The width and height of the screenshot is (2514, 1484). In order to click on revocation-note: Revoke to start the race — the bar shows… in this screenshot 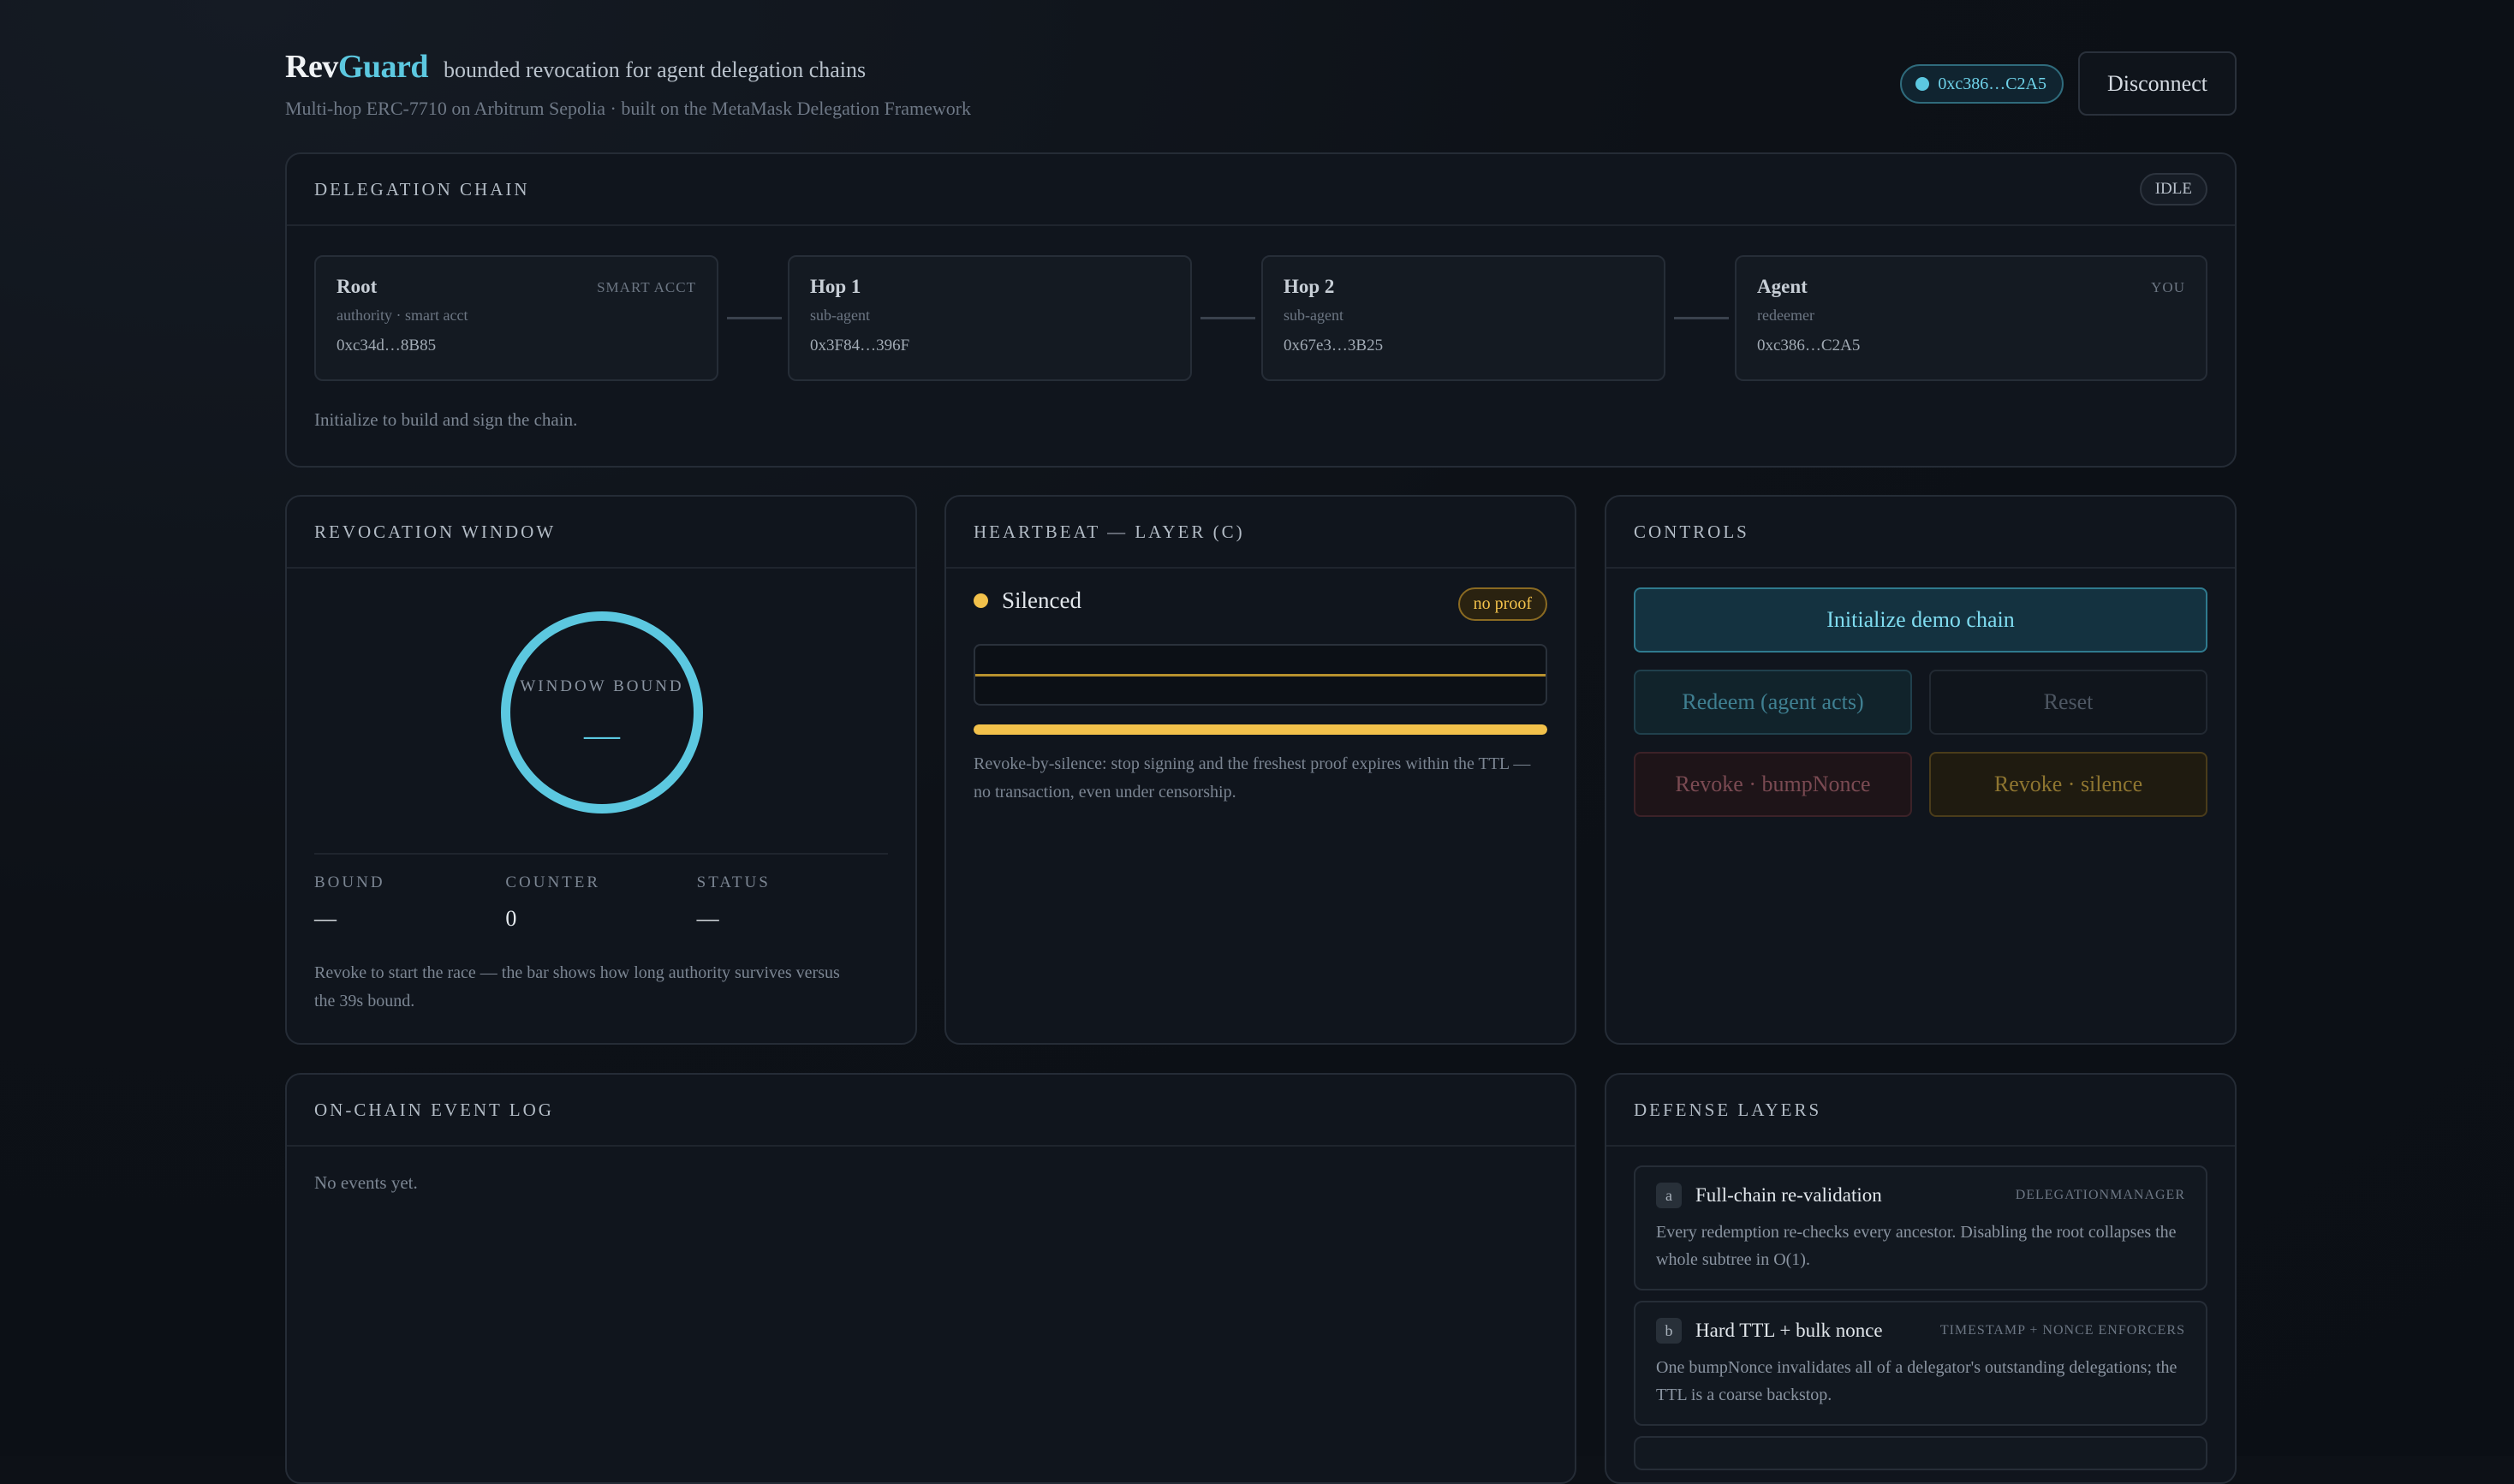, I will do `click(577, 987)`.